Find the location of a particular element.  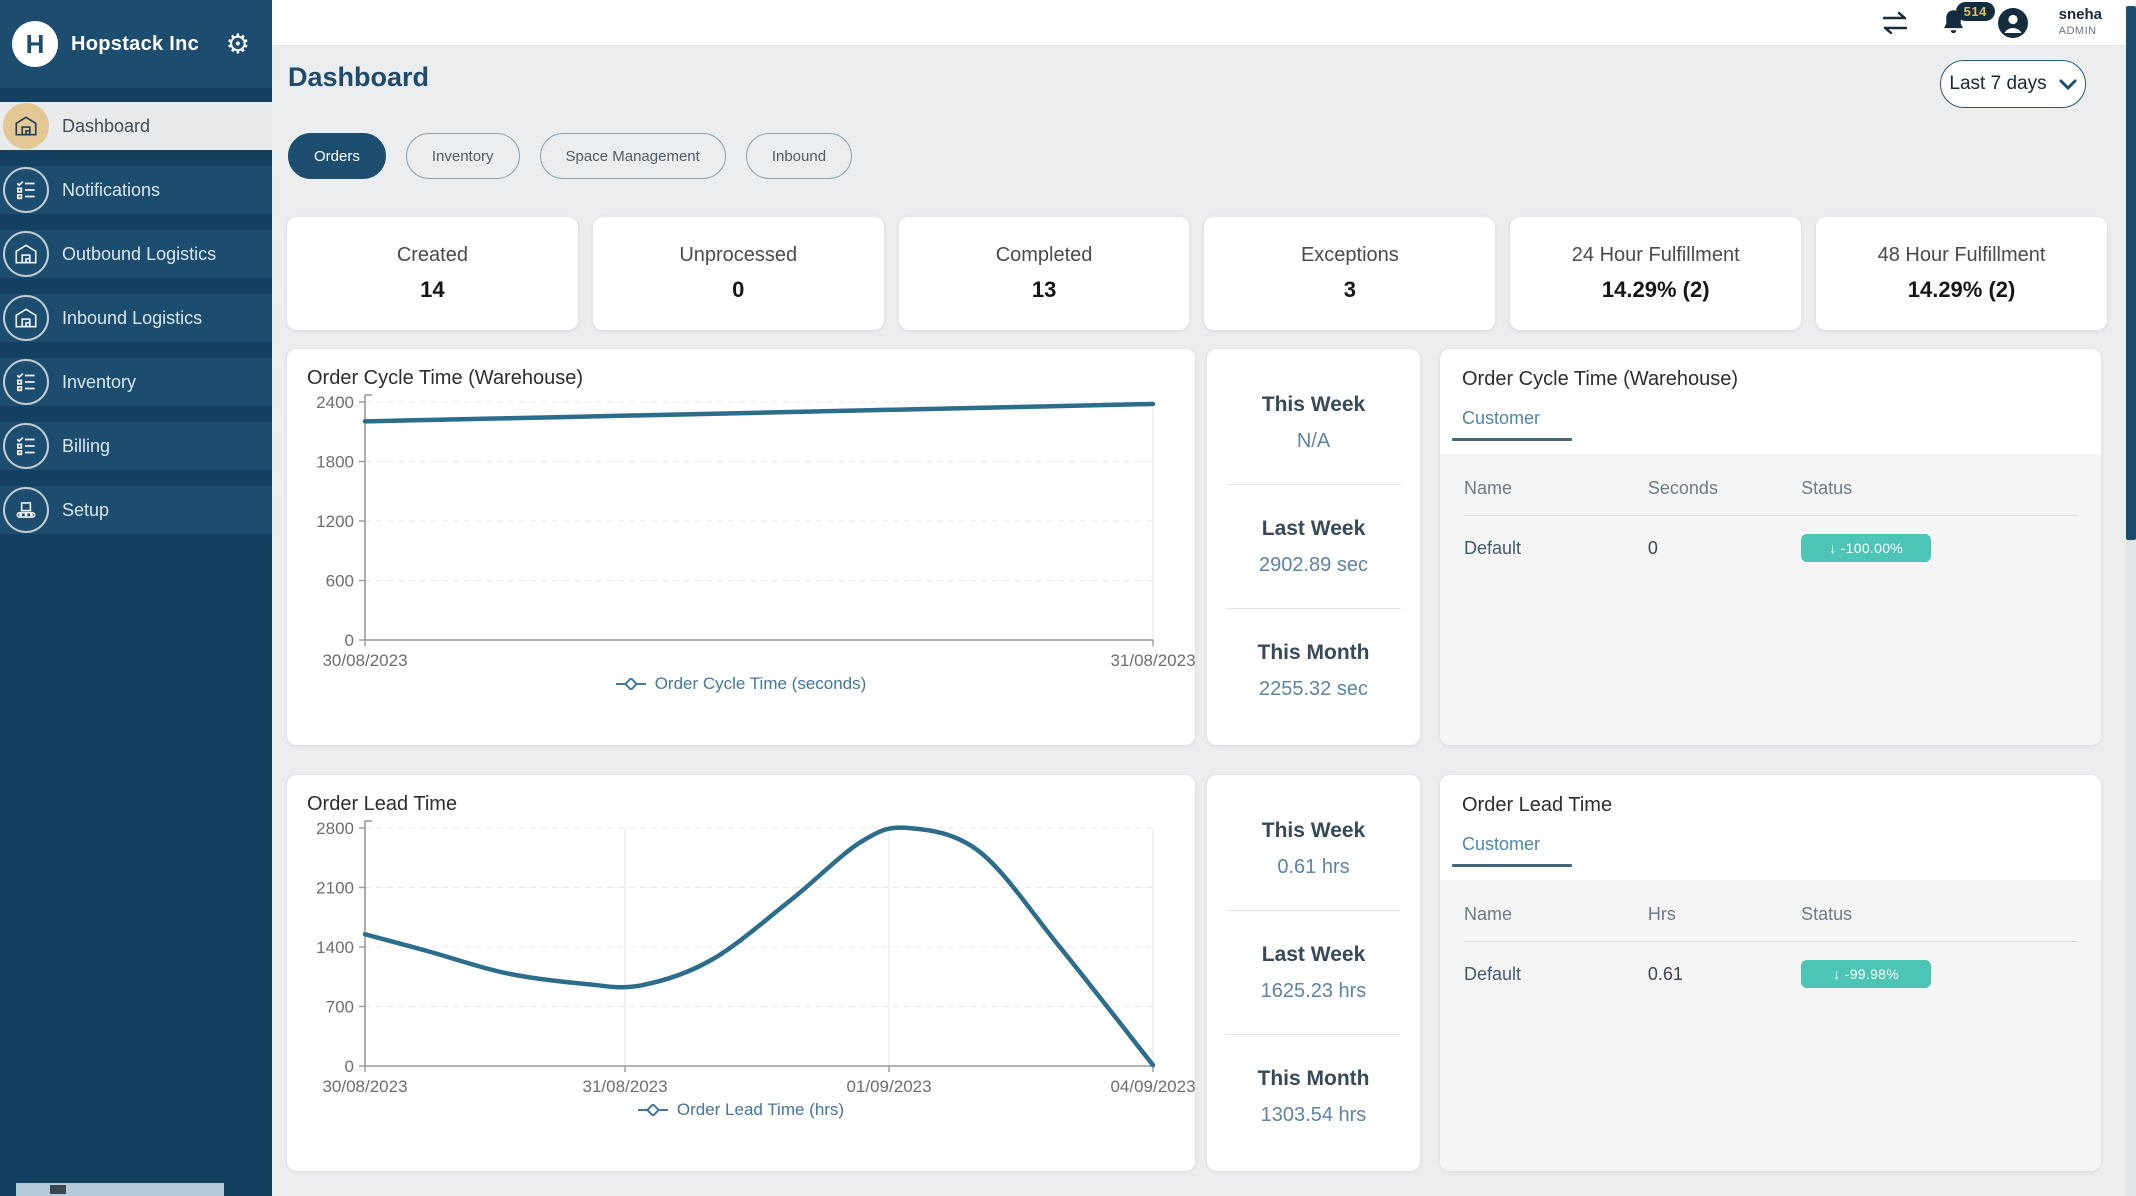

table-section: Name Hrs Status Default 0.61 ↓ -99.98% is located at coordinates (1770, 1025).